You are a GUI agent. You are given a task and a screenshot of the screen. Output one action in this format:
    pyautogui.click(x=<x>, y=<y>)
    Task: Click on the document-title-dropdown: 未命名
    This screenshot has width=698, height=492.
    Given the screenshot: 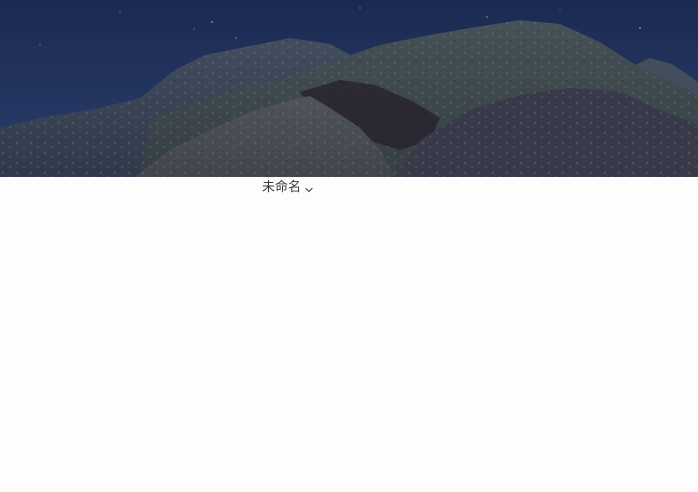 What is the action you would take?
    pyautogui.click(x=288, y=188)
    